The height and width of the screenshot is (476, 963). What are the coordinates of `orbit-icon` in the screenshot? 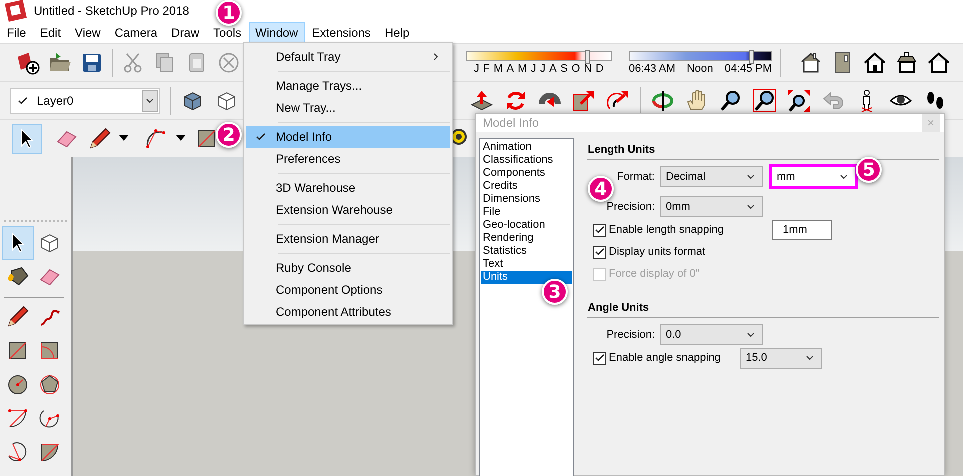 It's located at (663, 100).